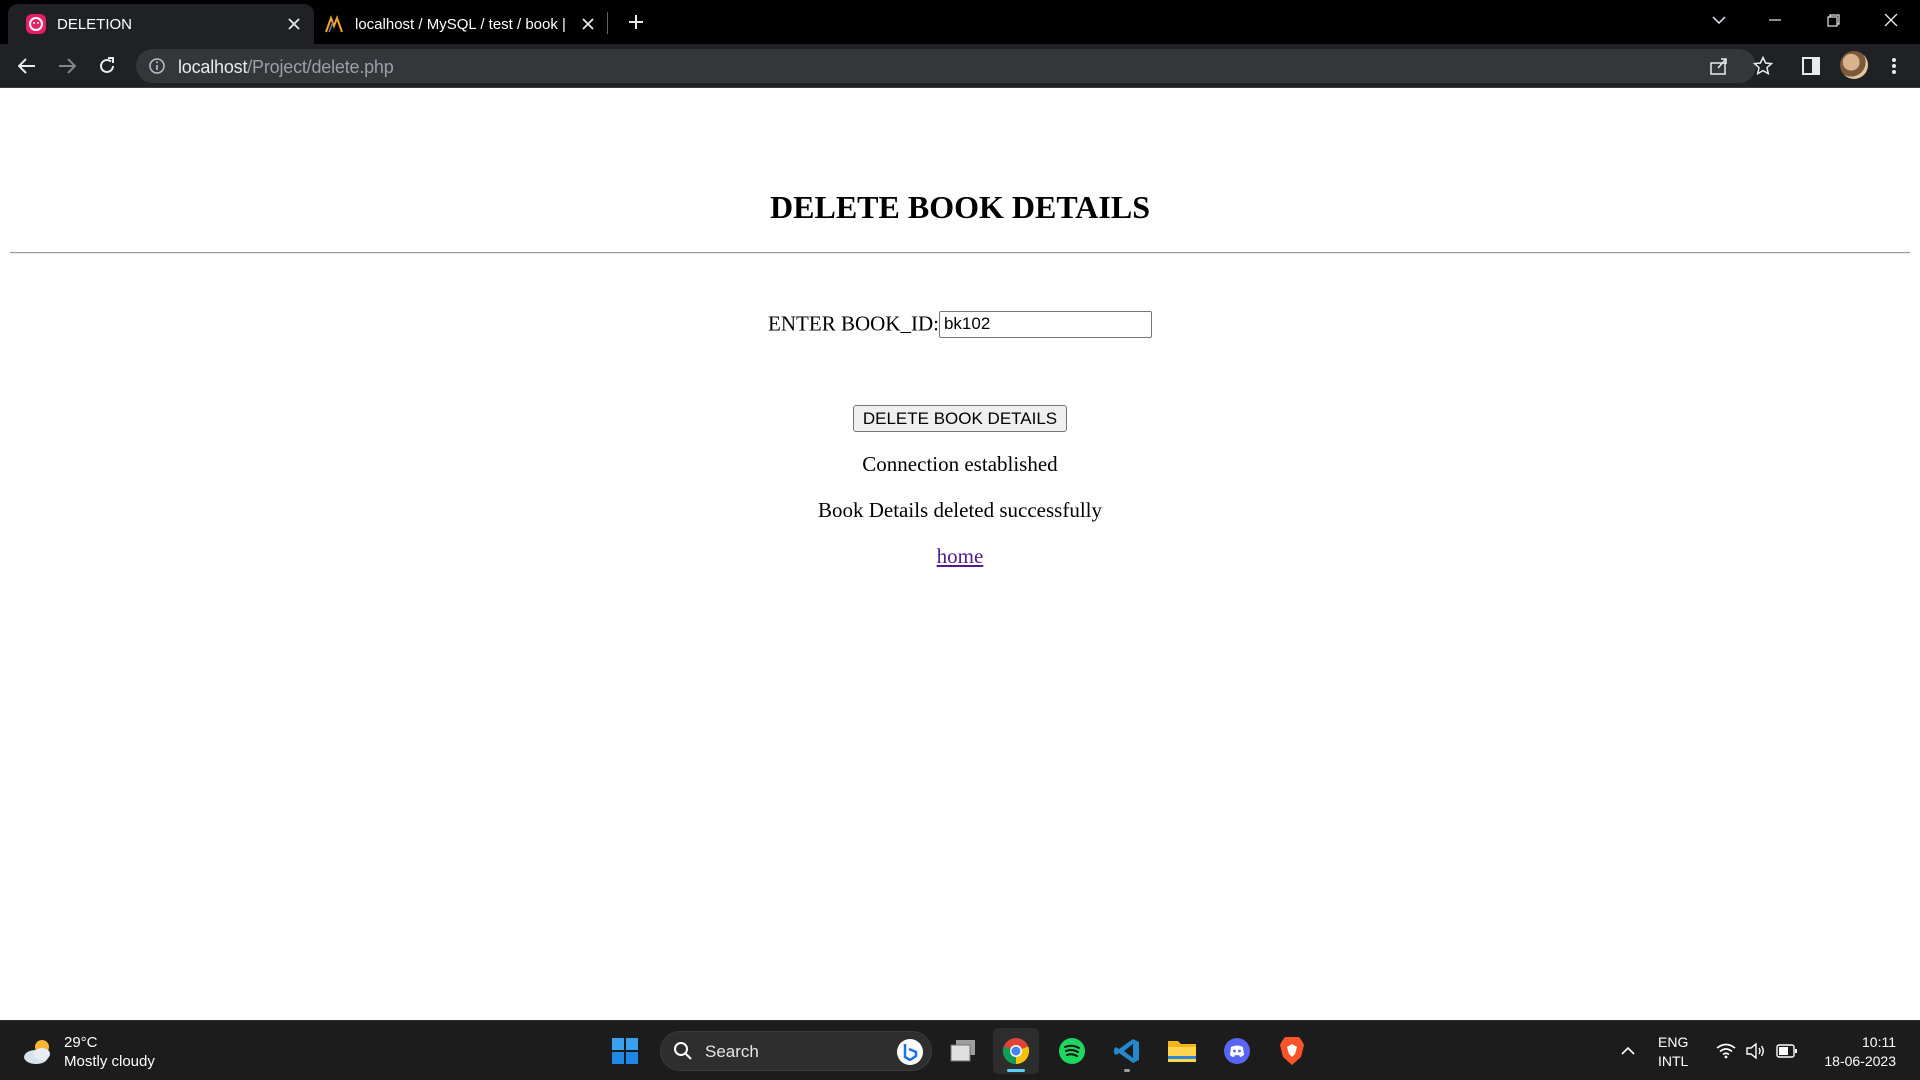 This screenshot has height=1080, width=1920. I want to click on chrome-icon, so click(1016, 1051).